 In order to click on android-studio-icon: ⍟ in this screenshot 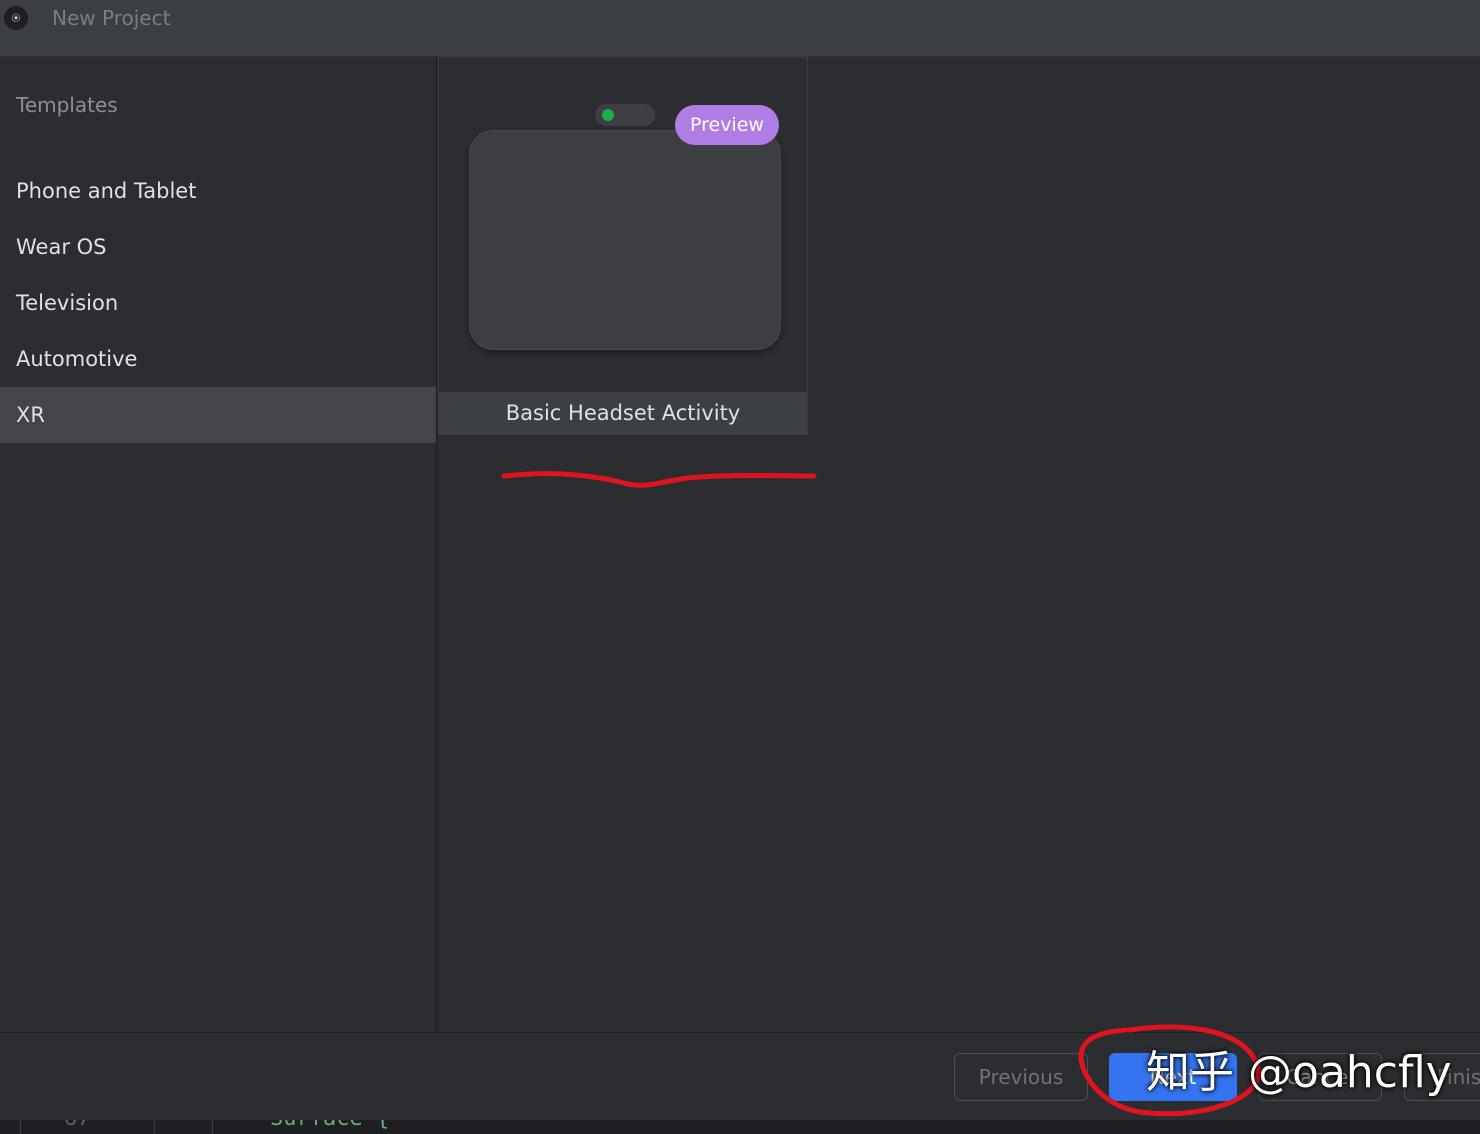, I will do `click(16, 18)`.